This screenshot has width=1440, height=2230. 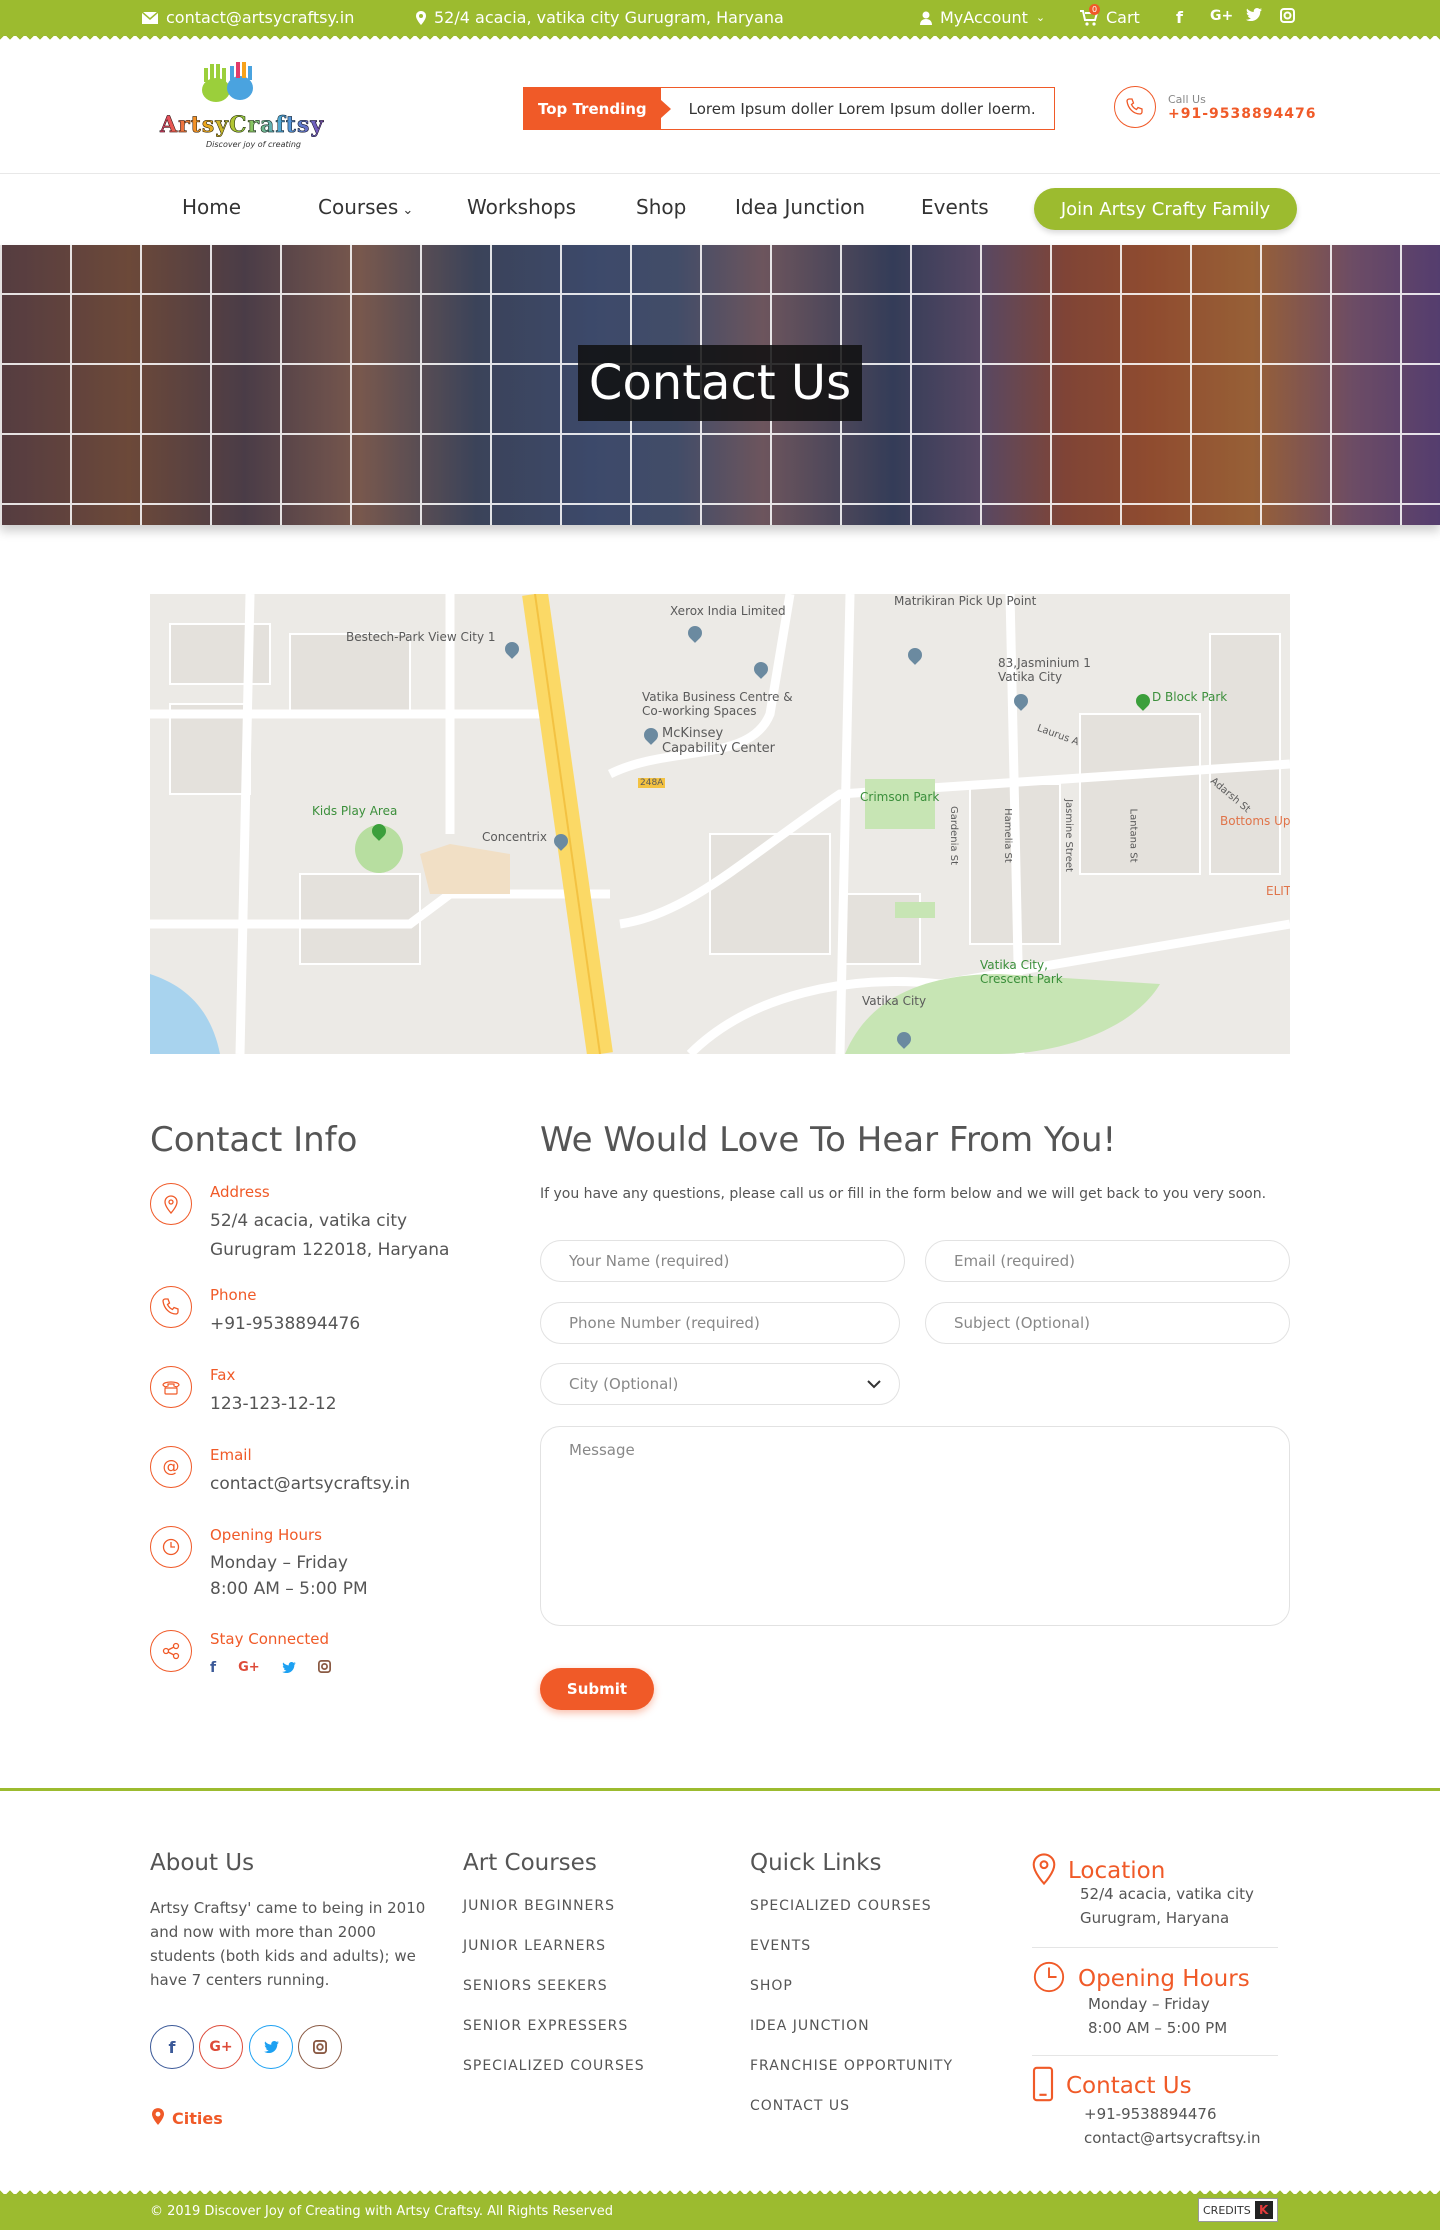 I want to click on credits-badge: CREDITS K, so click(x=1238, y=2210).